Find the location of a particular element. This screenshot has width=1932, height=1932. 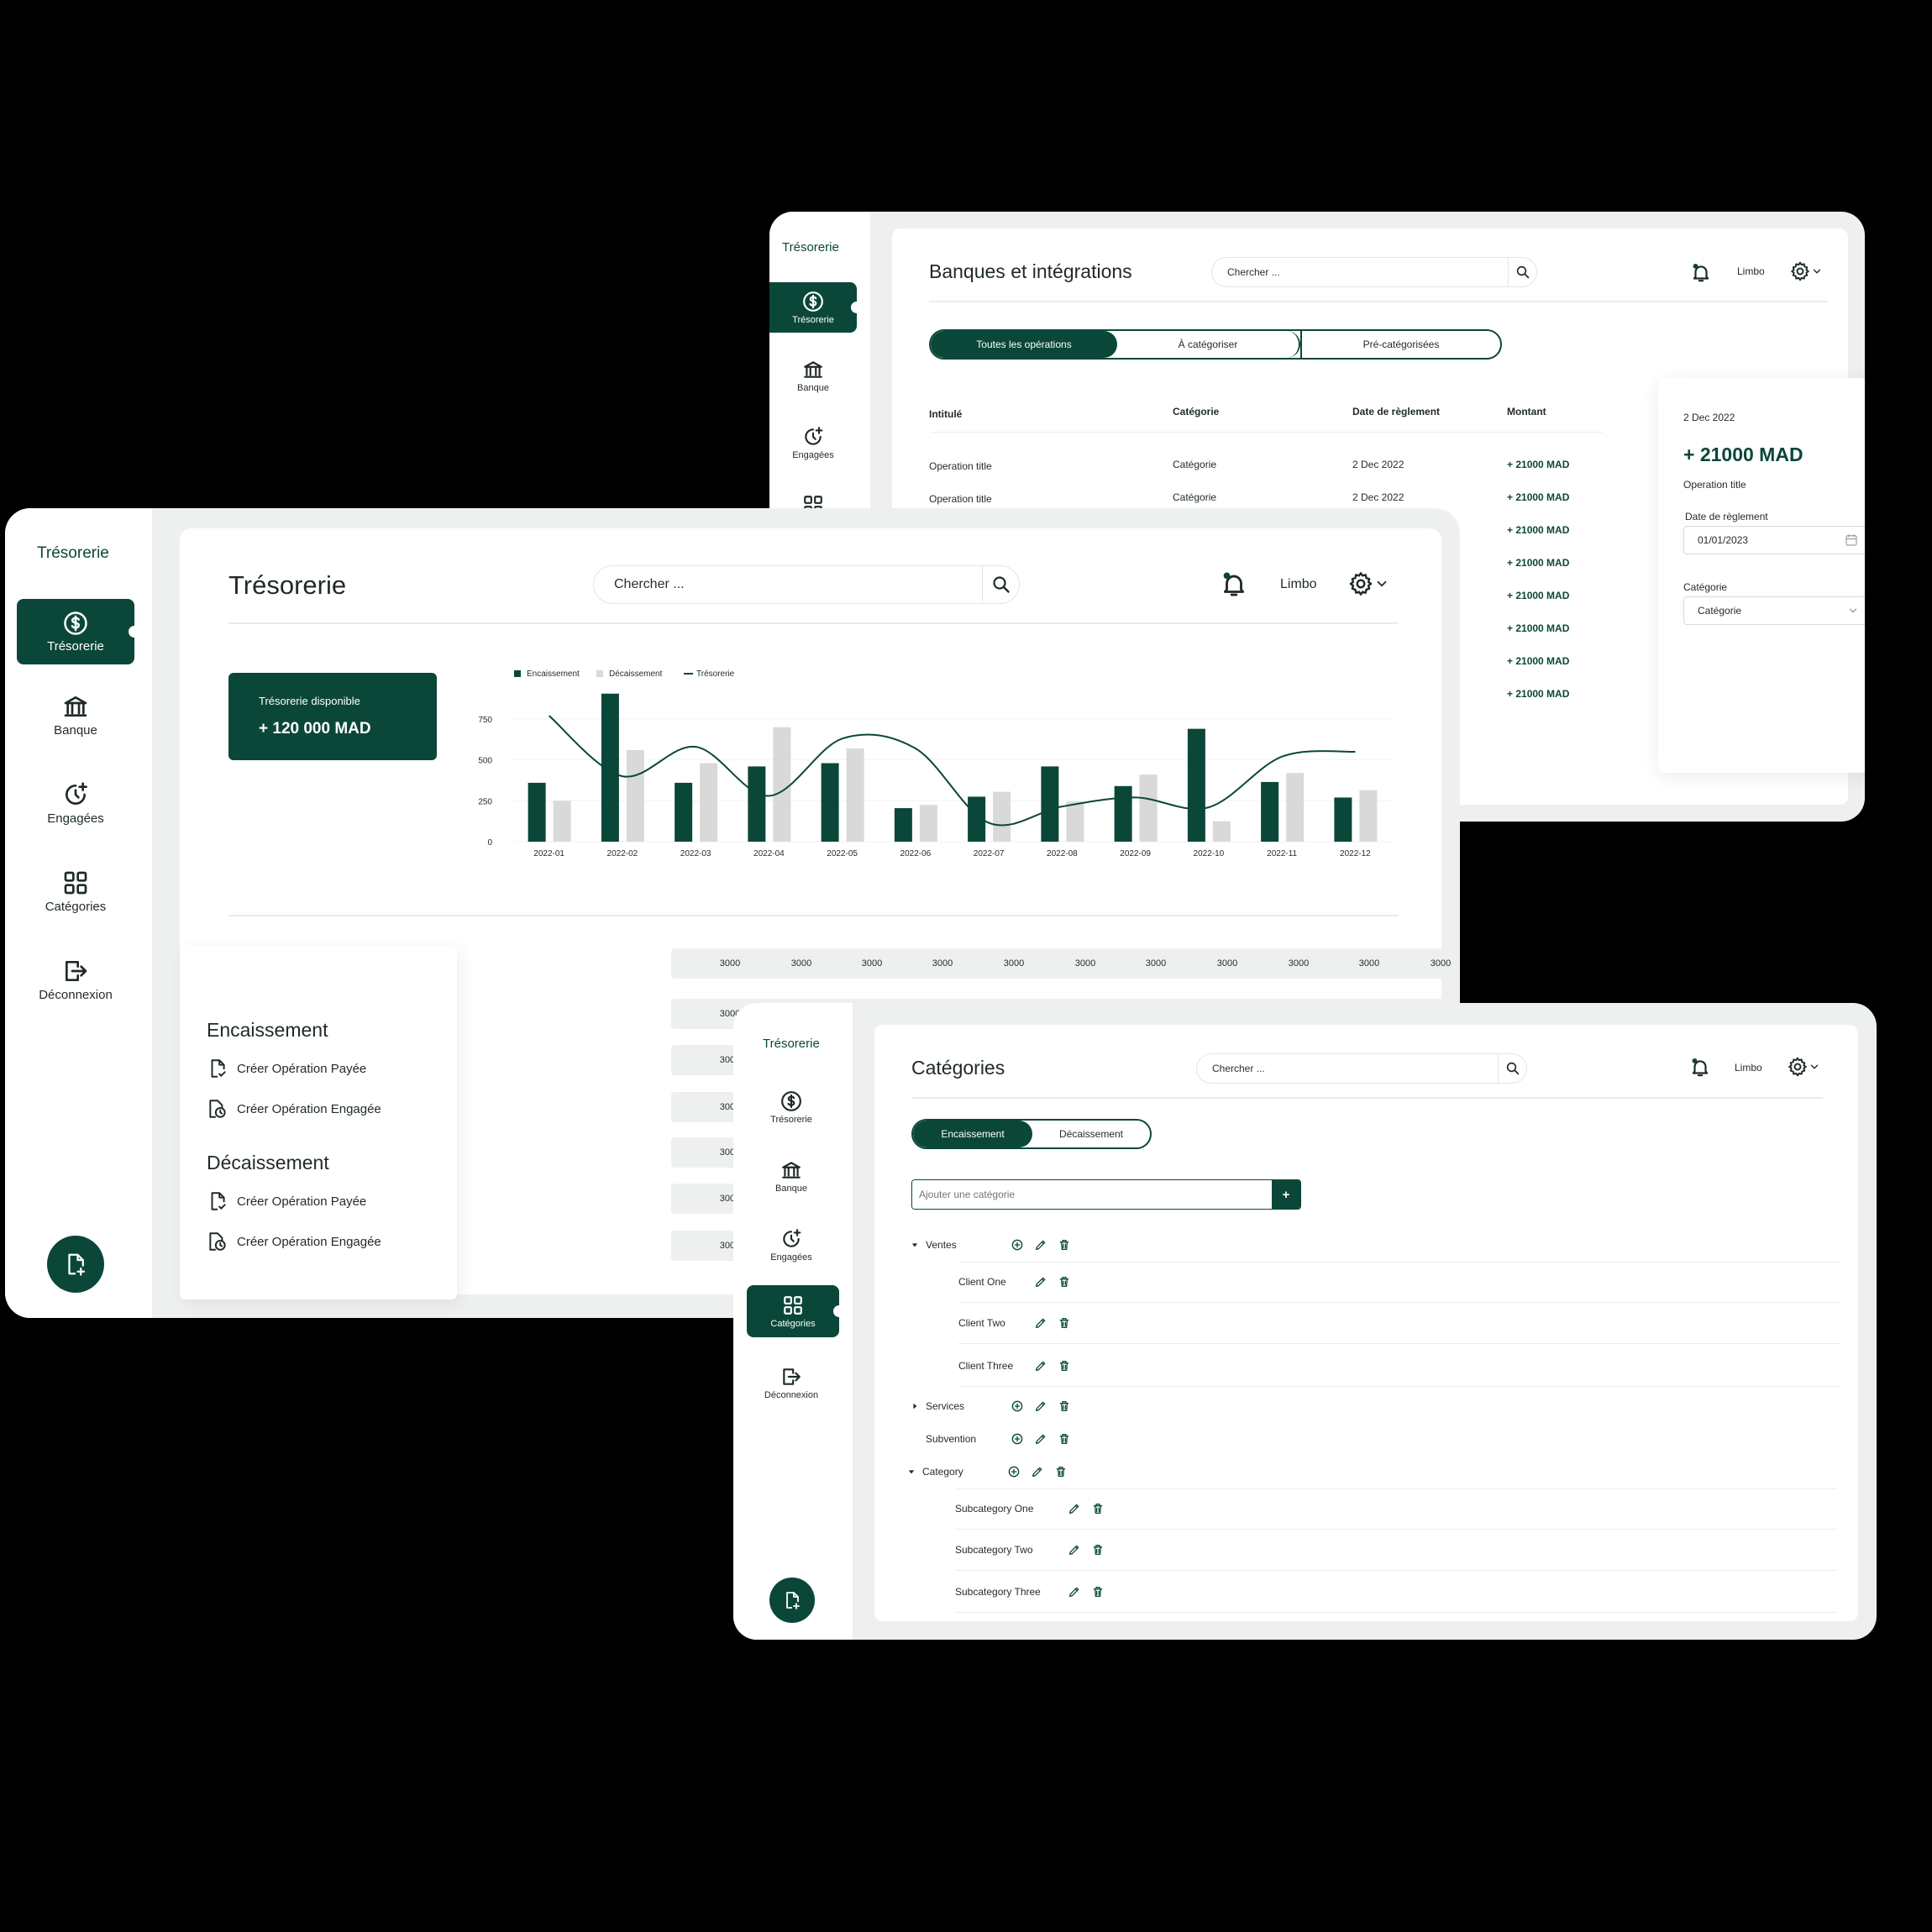

add-category-input is located at coordinates (1092, 1194).